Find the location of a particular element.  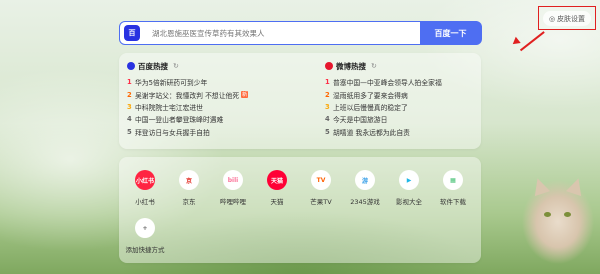

app-label: 添加快捷方式 is located at coordinates (145, 250).